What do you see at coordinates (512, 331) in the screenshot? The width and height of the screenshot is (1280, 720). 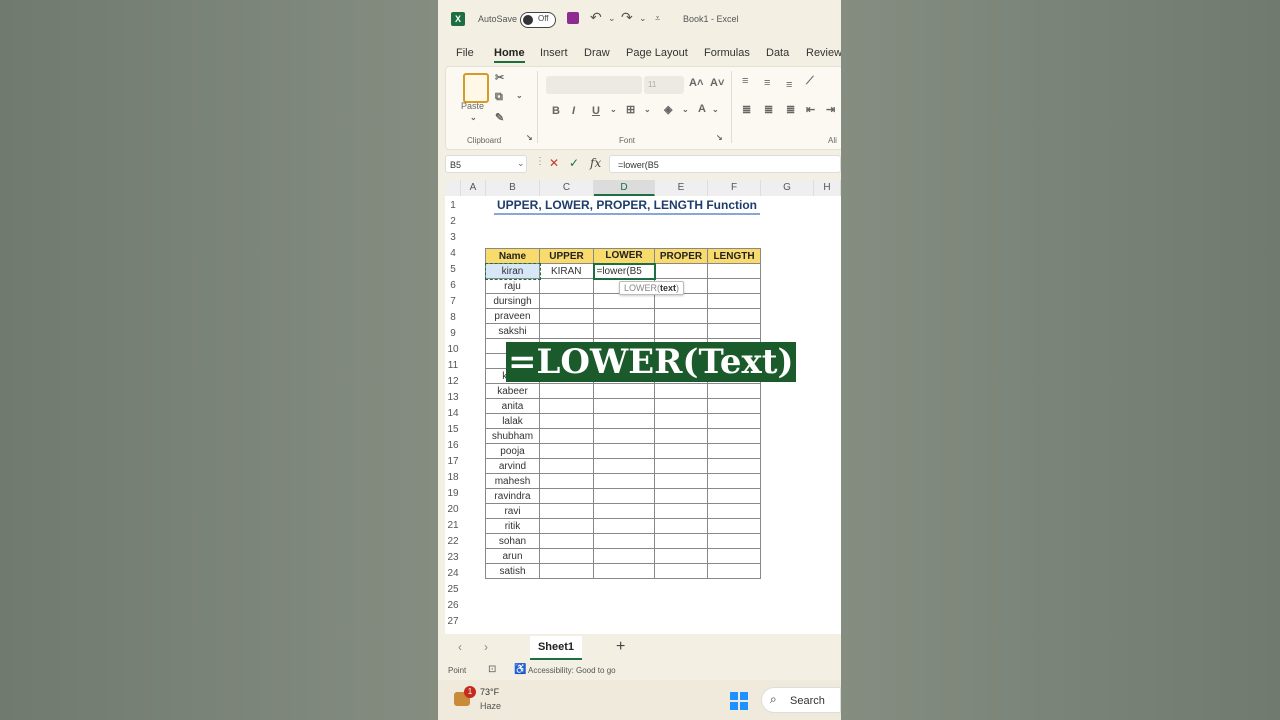 I see `table-cell: sakshi` at bounding box center [512, 331].